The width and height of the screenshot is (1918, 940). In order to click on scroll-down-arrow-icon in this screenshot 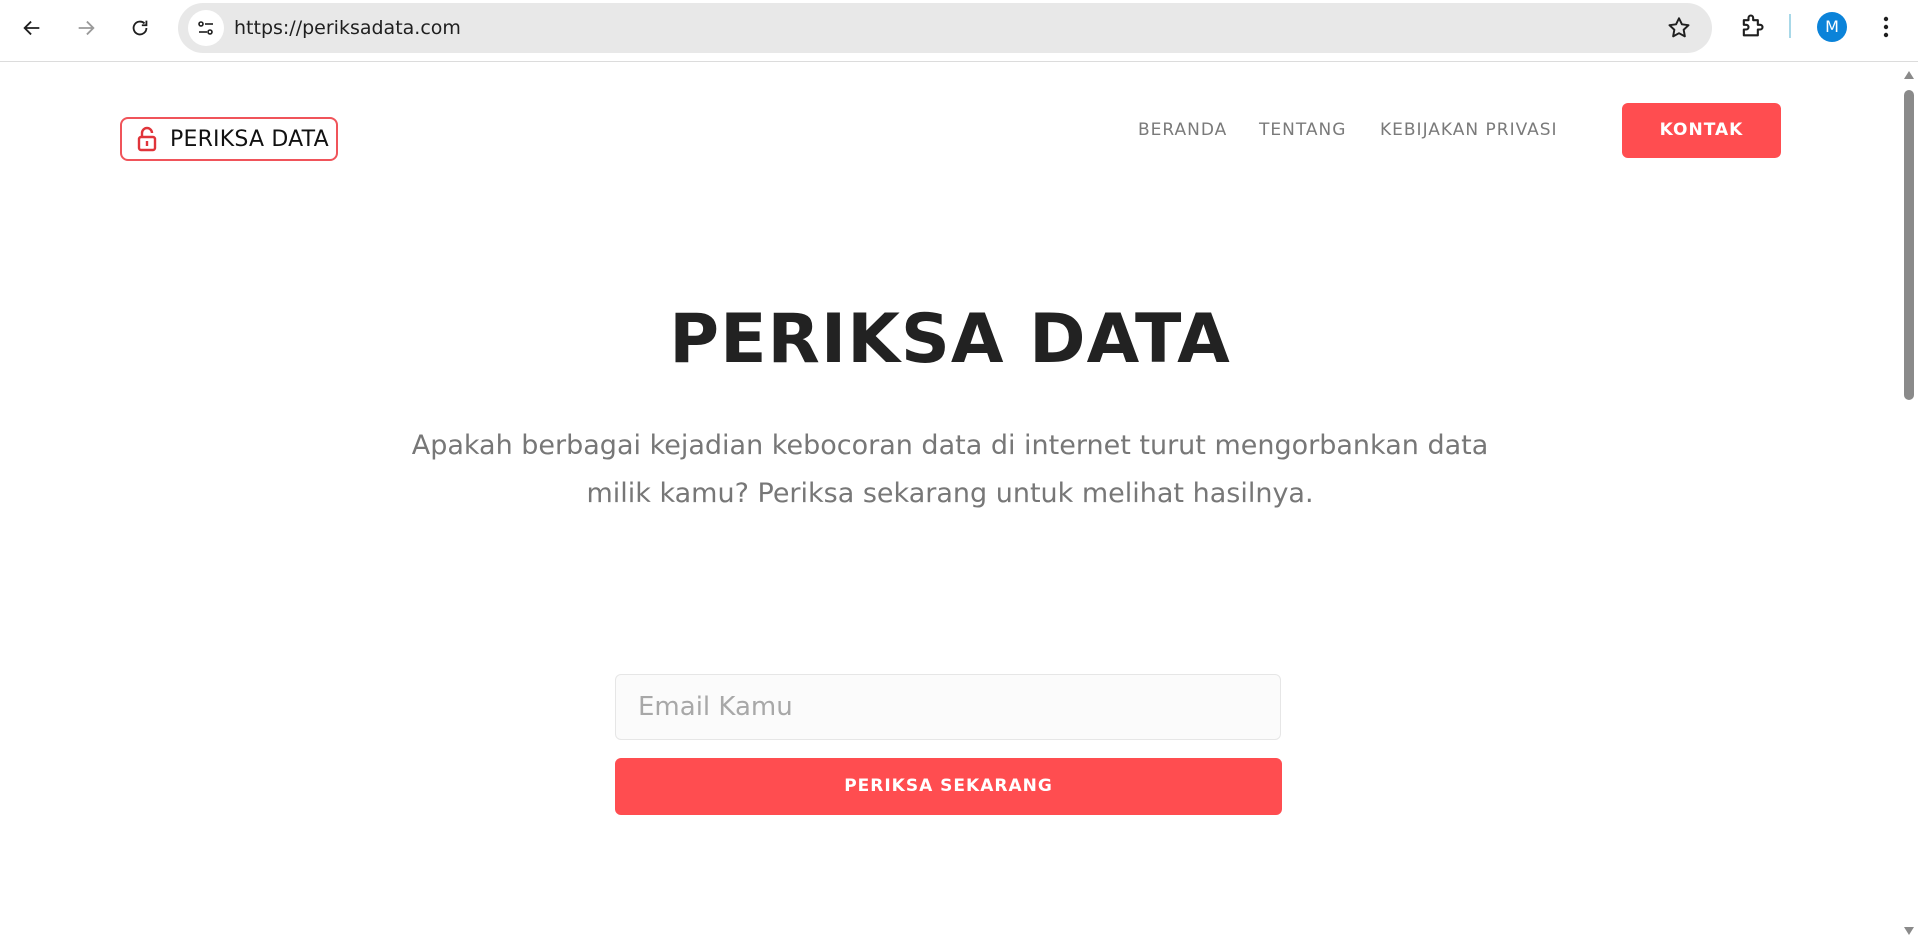, I will do `click(1909, 931)`.